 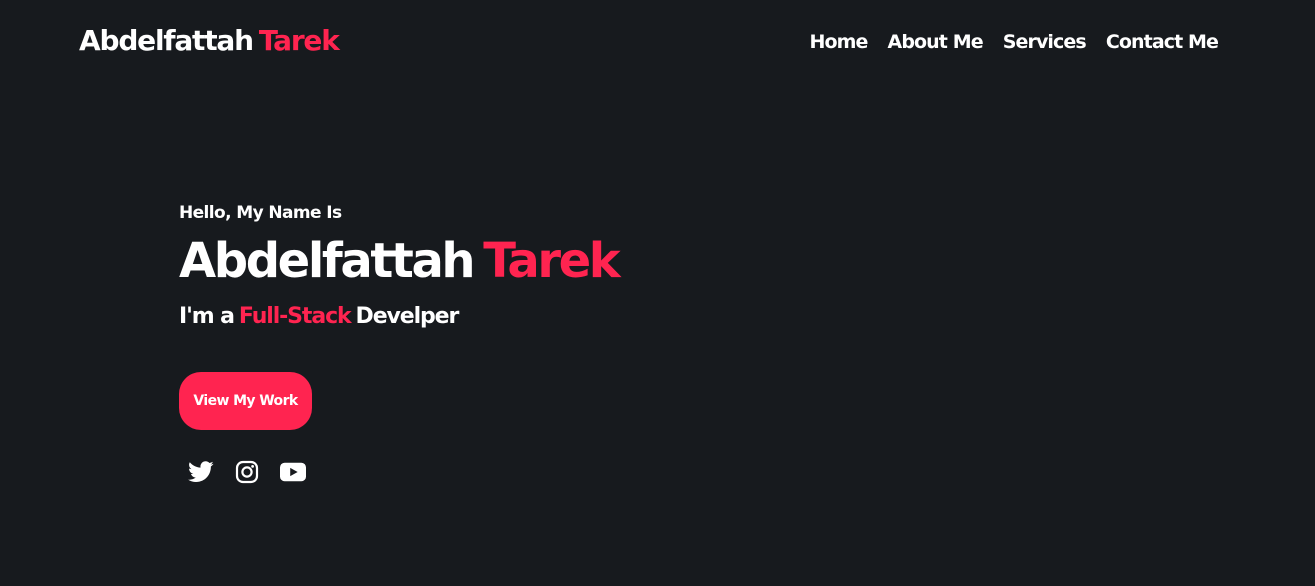 What do you see at coordinates (936, 42) in the screenshot?
I see `nav-item-about-me: About Me` at bounding box center [936, 42].